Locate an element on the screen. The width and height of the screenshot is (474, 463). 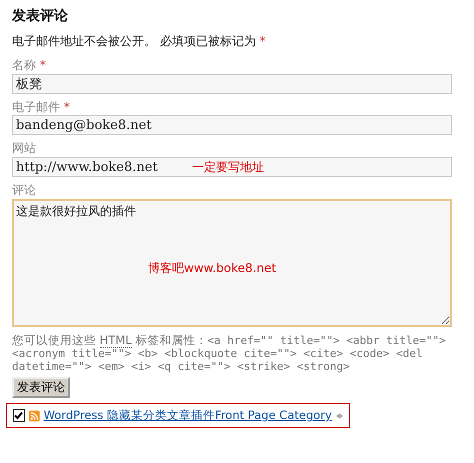
diamond-icon is located at coordinates (339, 415).